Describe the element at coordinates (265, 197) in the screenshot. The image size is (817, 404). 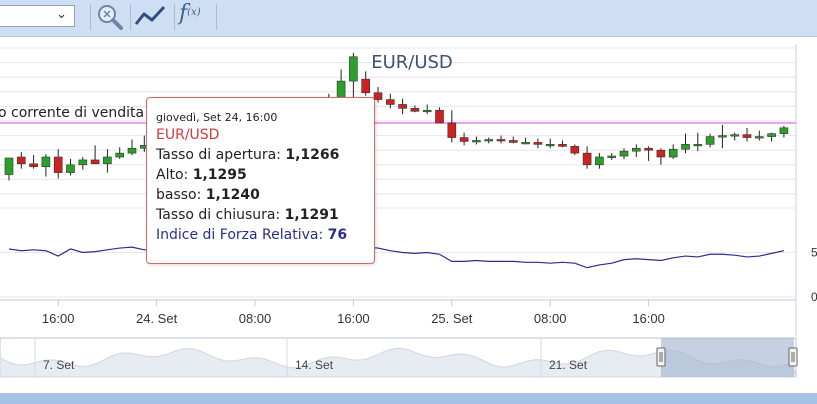
I see `tooltip-low: basso: 1,1240` at that location.